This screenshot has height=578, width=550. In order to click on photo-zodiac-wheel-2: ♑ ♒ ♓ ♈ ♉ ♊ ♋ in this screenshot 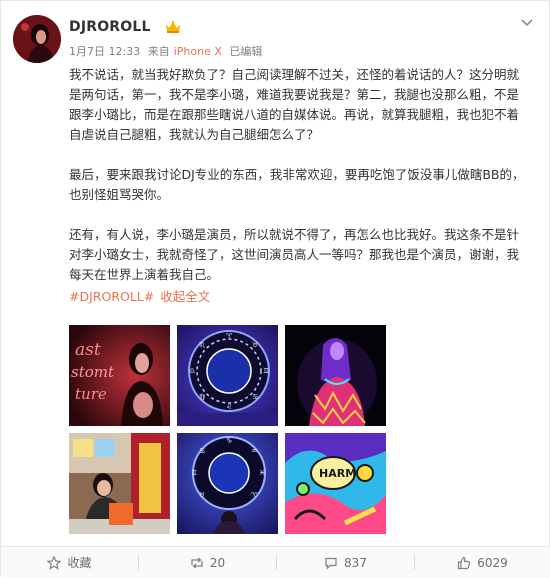, I will do `click(227, 483)`.